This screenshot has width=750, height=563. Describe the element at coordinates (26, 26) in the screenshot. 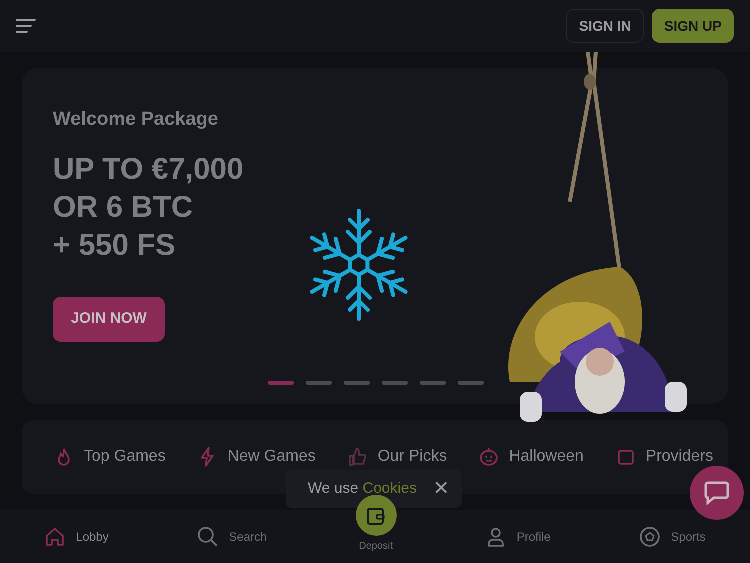

I see `menu-icon` at that location.